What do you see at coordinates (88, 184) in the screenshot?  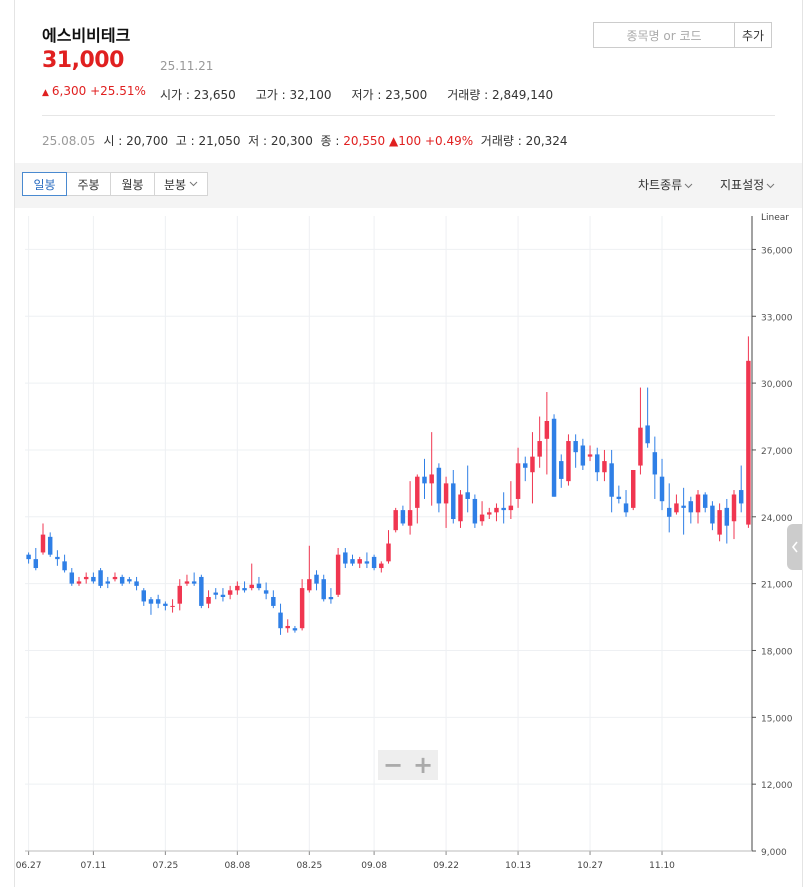 I see `tab-weekly: 주봉` at bounding box center [88, 184].